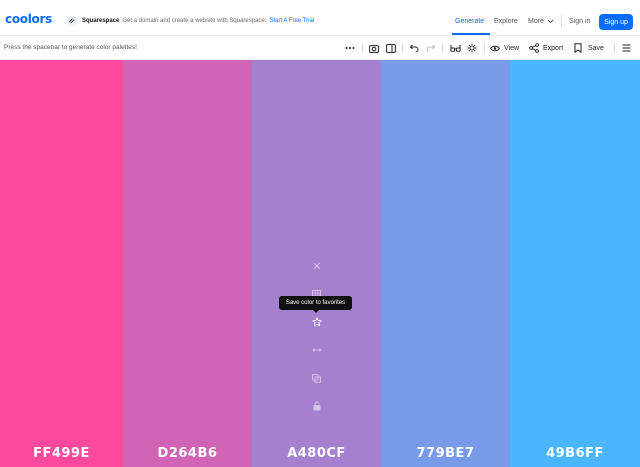  I want to click on share-icon, so click(534, 48).